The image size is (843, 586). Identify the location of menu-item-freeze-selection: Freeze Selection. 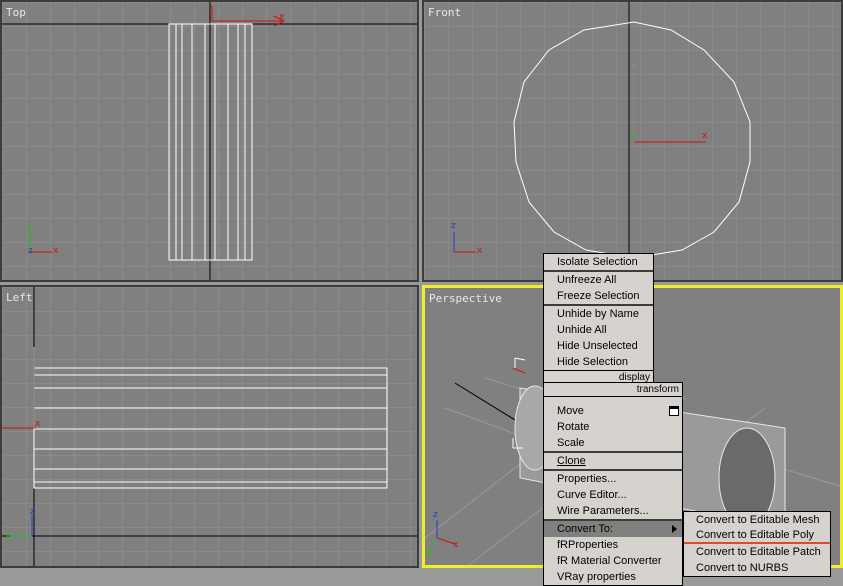
(598, 296).